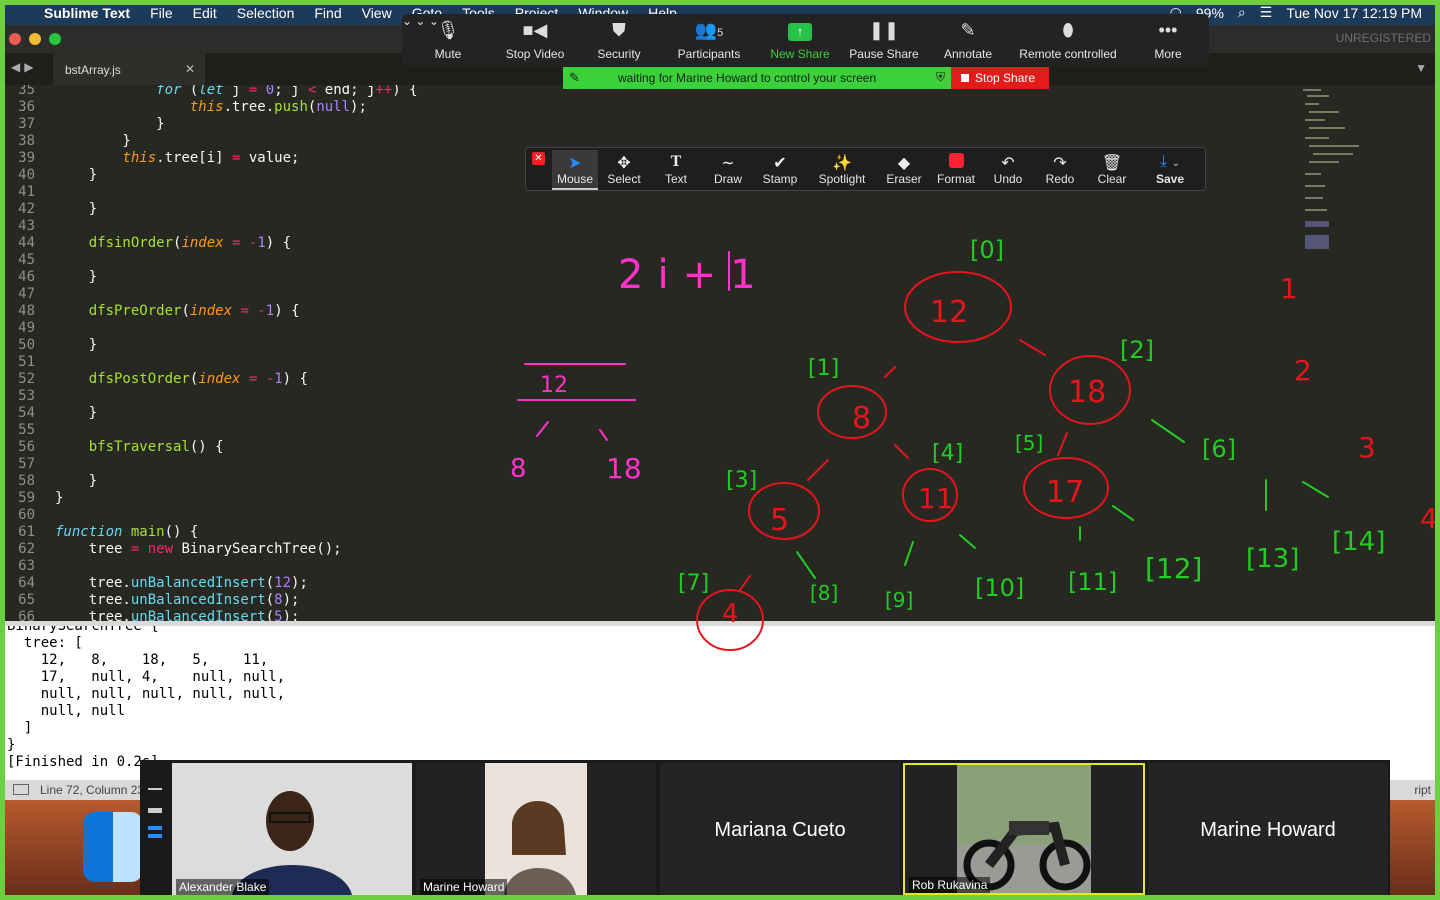  I want to click on tool-stamp: ✔ Stamp, so click(780, 170).